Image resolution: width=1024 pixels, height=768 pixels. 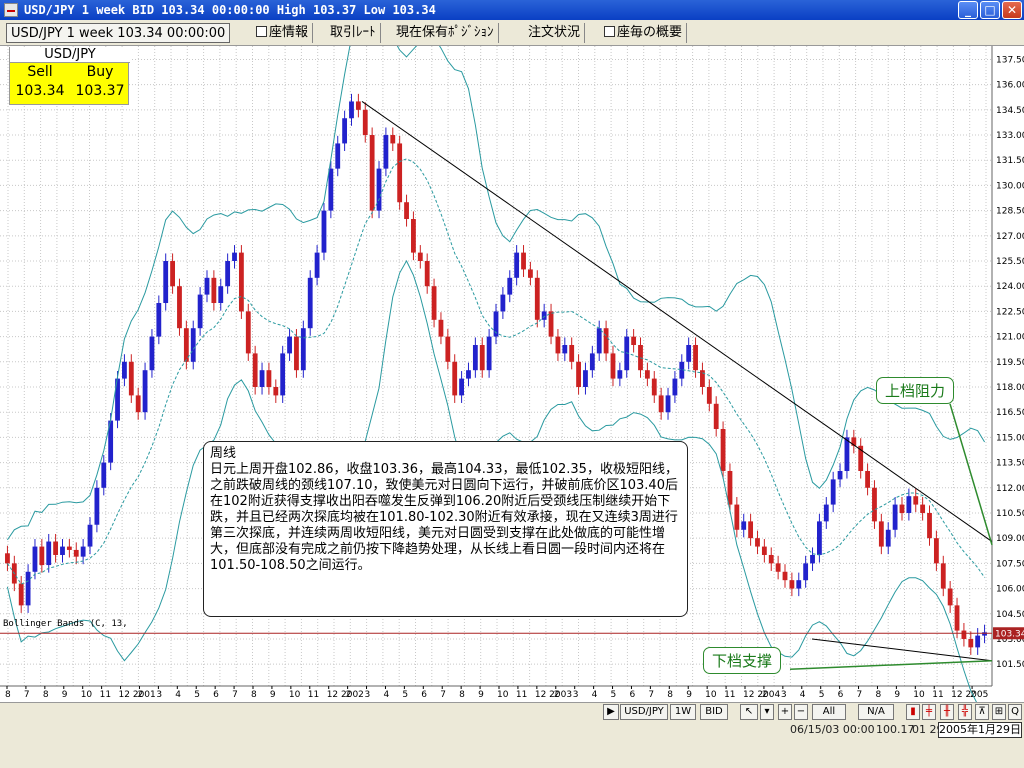 What do you see at coordinates (1010, 464) in the screenshot?
I see `y-tick-label: 113.50` at bounding box center [1010, 464].